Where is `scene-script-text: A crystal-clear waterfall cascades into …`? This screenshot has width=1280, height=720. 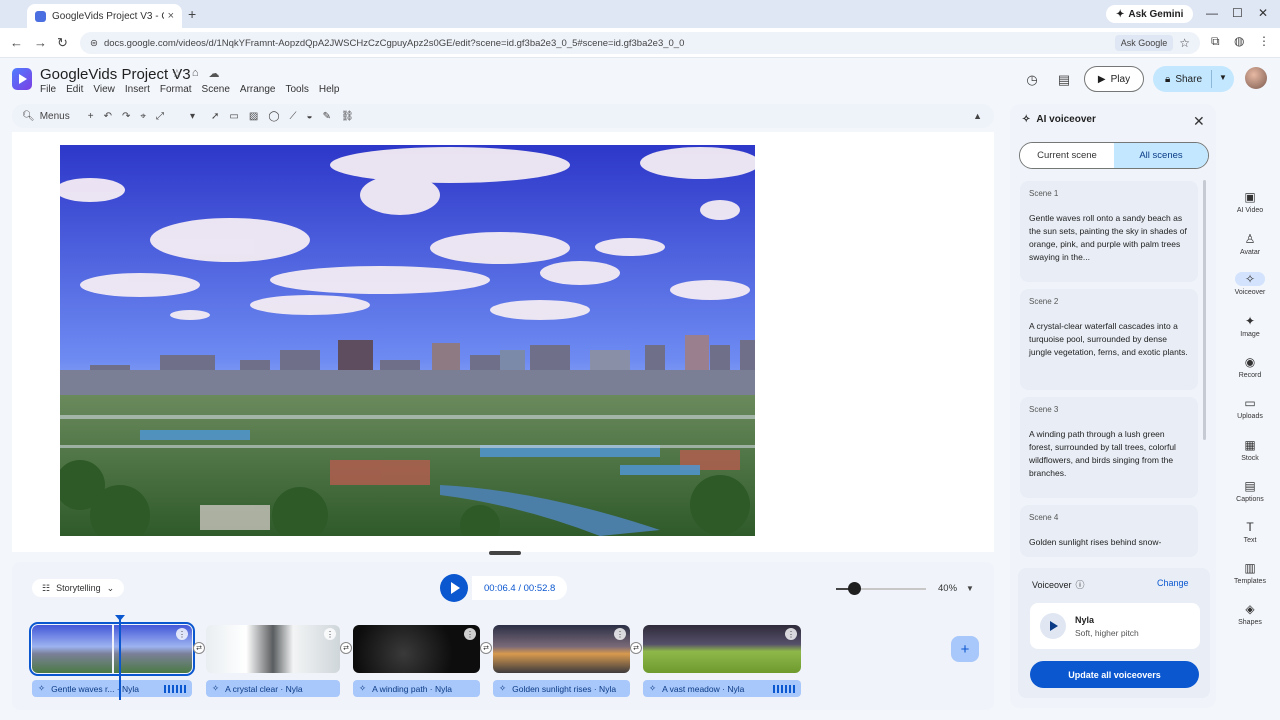 scene-script-text: A crystal-clear waterfall cascades into … is located at coordinates (1109, 339).